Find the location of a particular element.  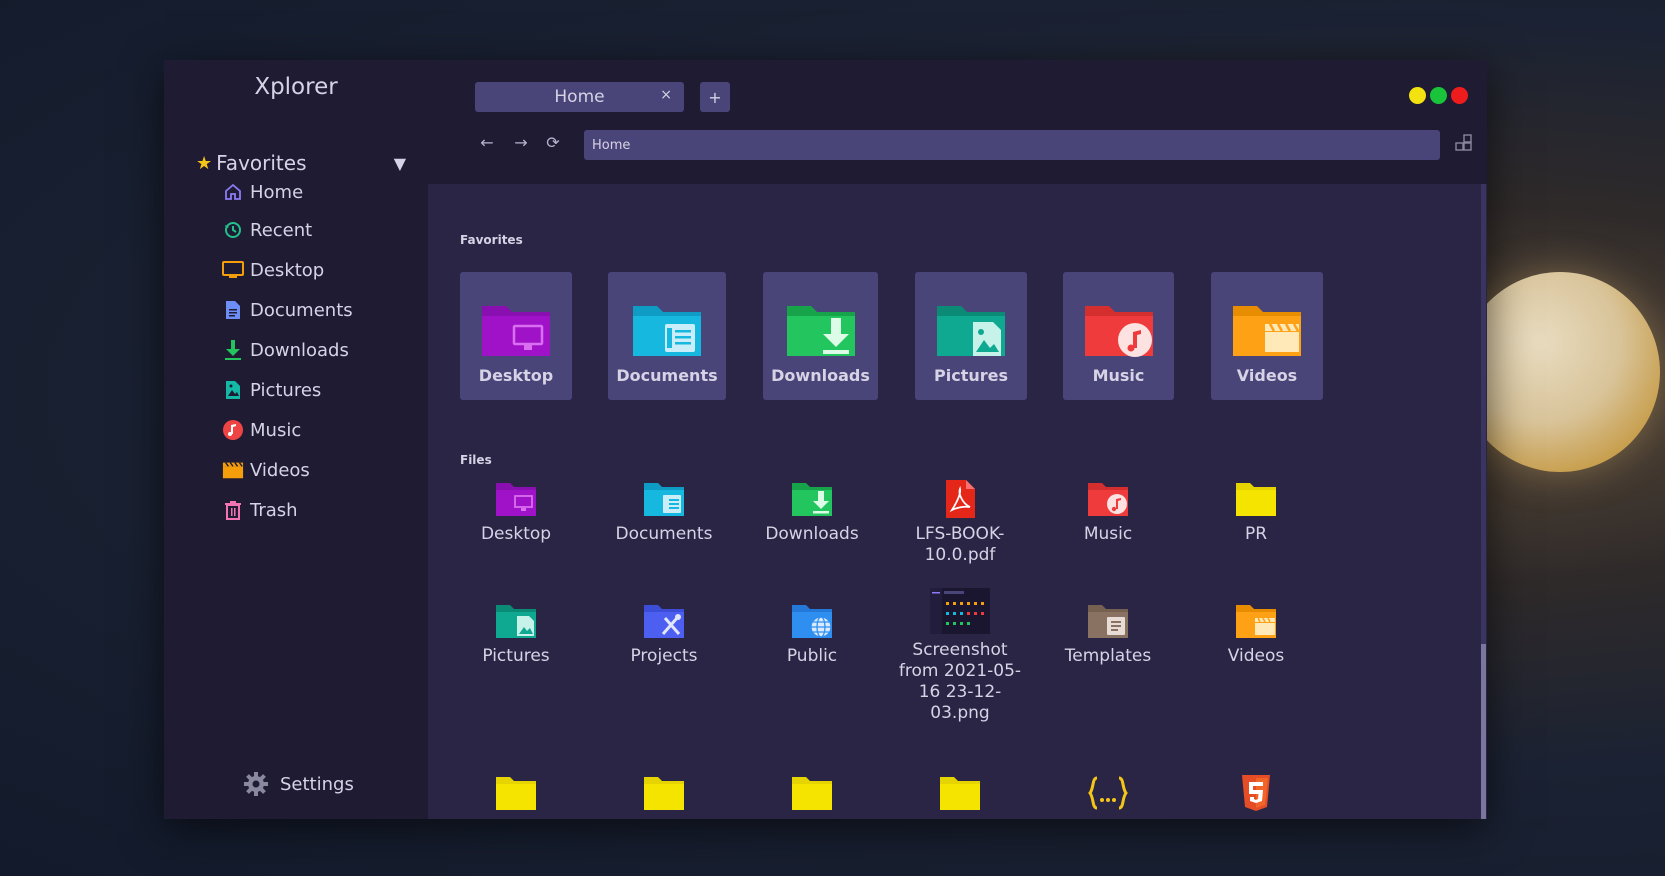

close-window-button is located at coordinates (1459, 95).